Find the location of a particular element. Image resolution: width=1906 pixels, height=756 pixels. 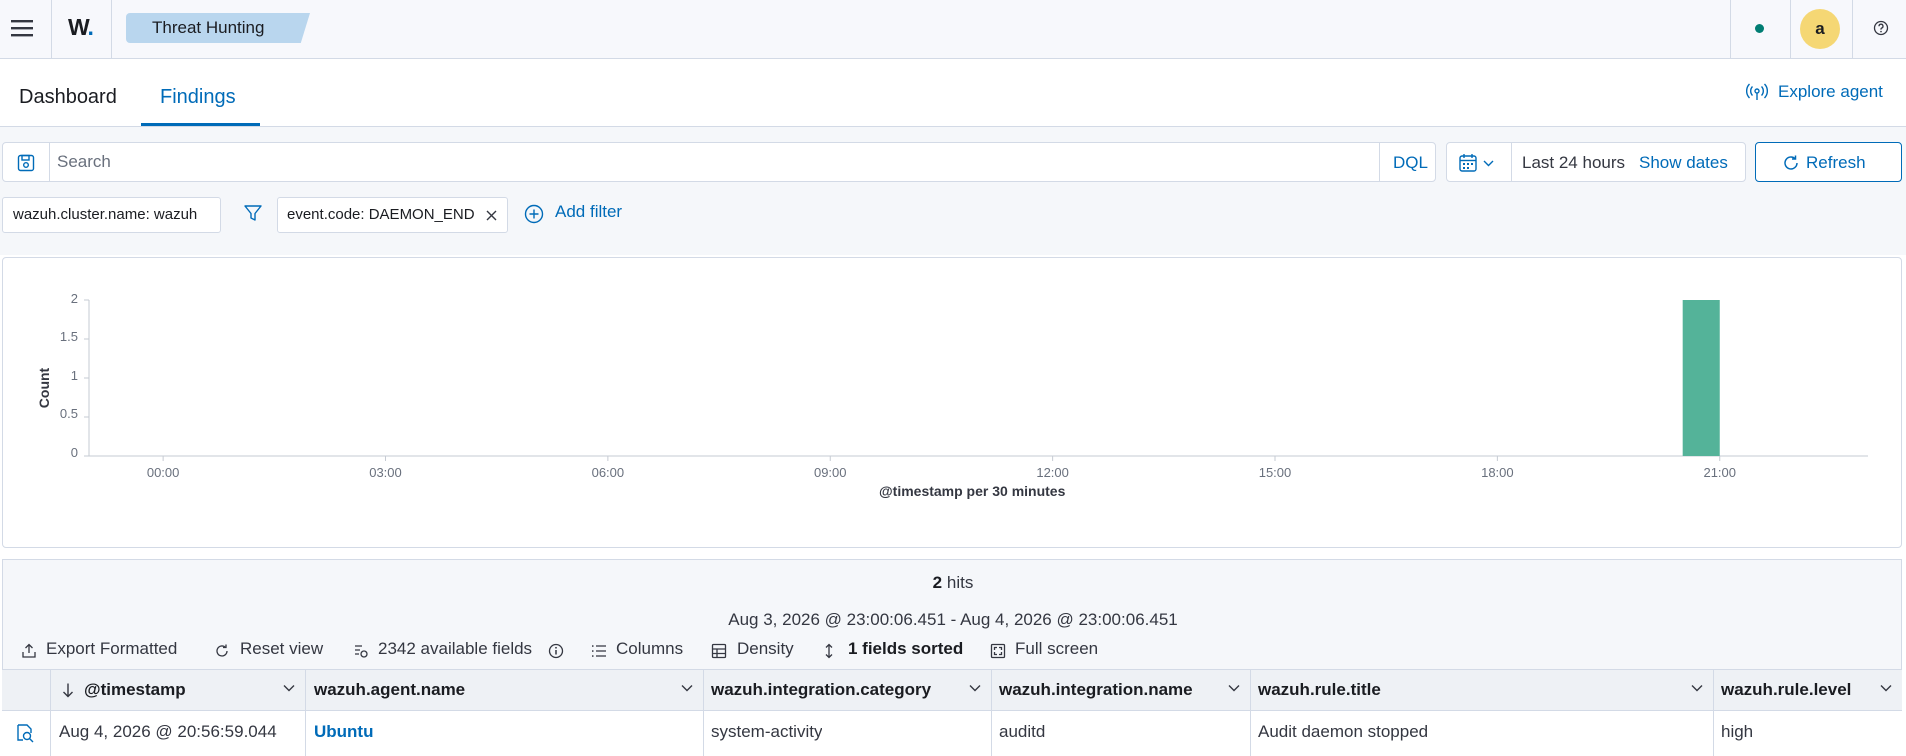

cell-integration-name: auditd is located at coordinates (1022, 731).